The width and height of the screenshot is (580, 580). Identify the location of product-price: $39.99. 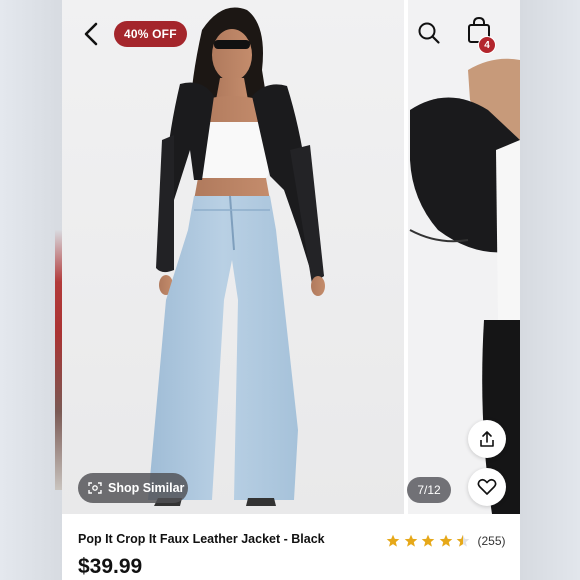
(110, 566).